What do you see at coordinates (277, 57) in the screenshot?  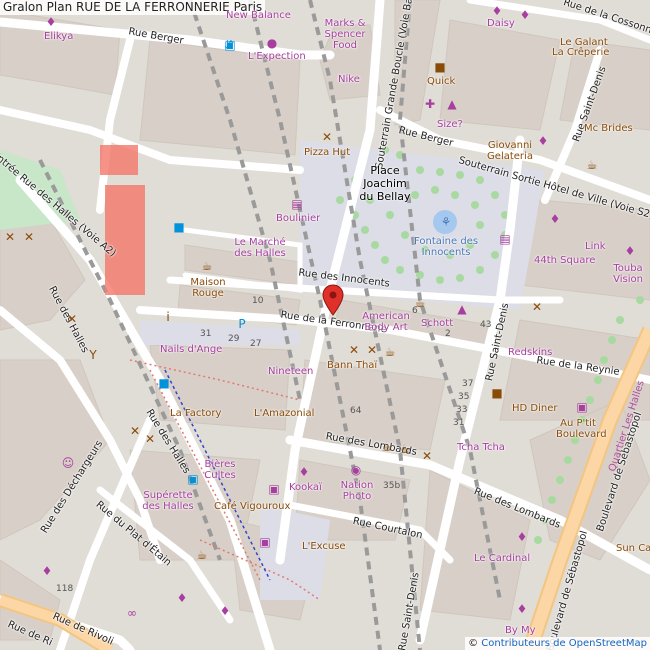 I see `poi-lexpection: L'Expection` at bounding box center [277, 57].